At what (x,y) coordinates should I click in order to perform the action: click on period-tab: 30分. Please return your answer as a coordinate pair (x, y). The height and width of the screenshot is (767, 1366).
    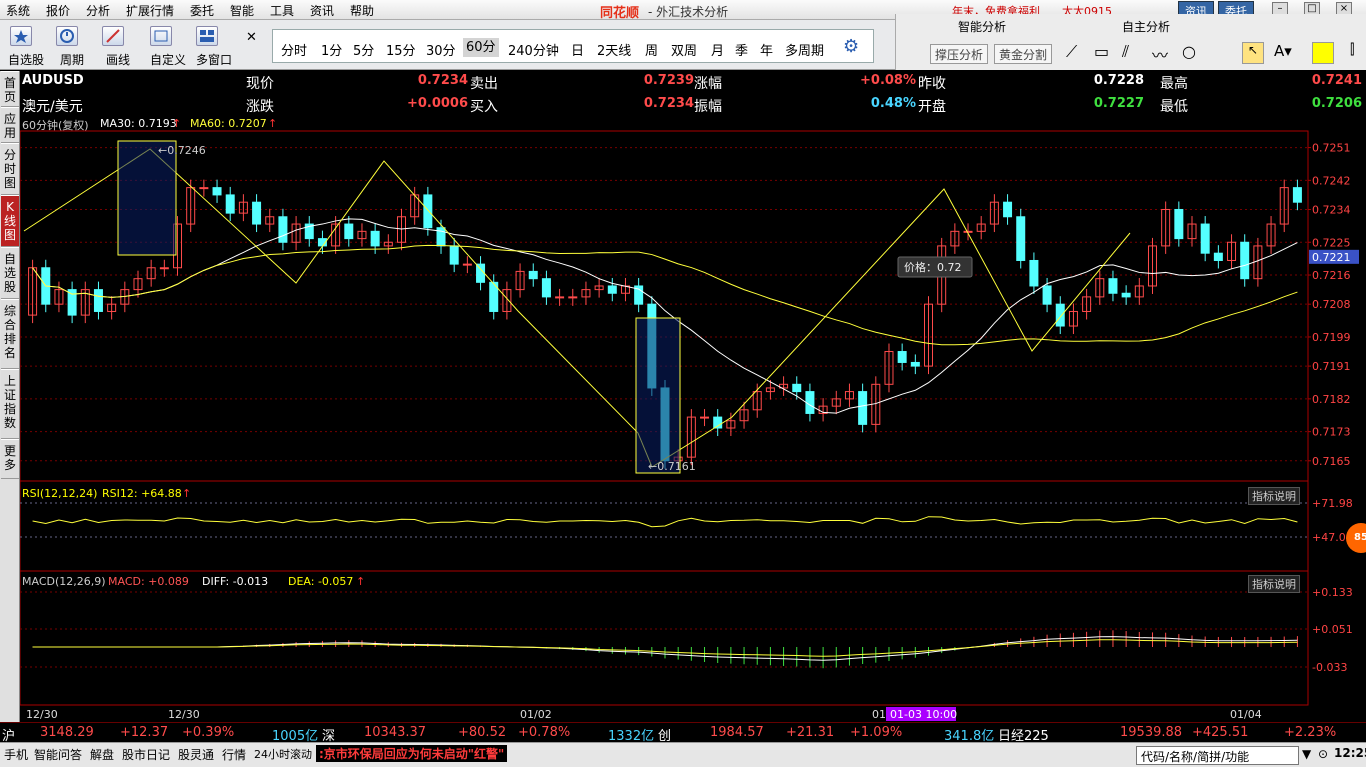
    Looking at the image, I should click on (441, 49).